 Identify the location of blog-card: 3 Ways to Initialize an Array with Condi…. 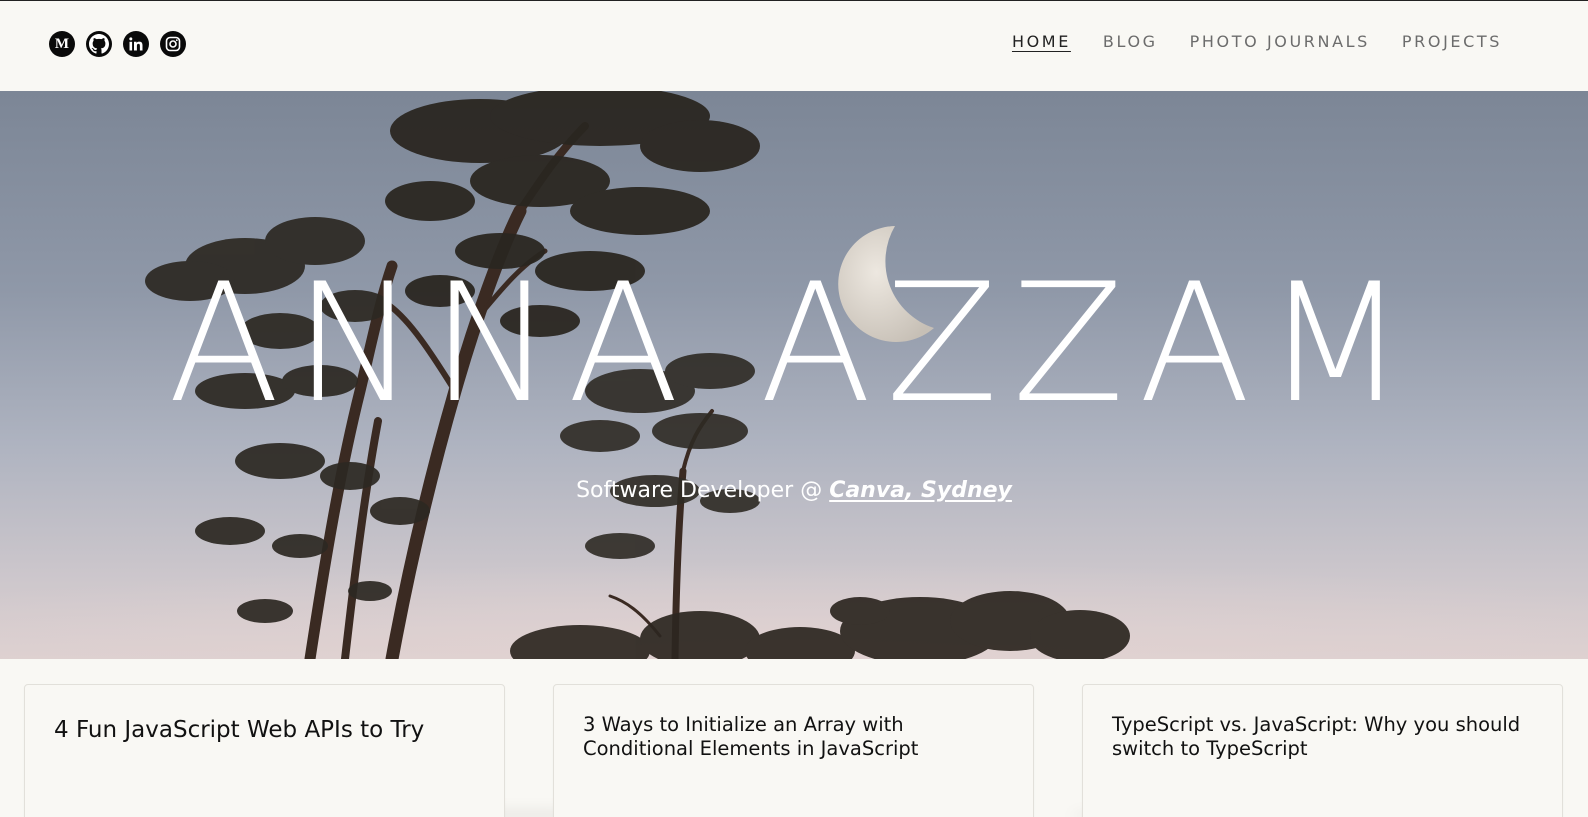
(793, 750).